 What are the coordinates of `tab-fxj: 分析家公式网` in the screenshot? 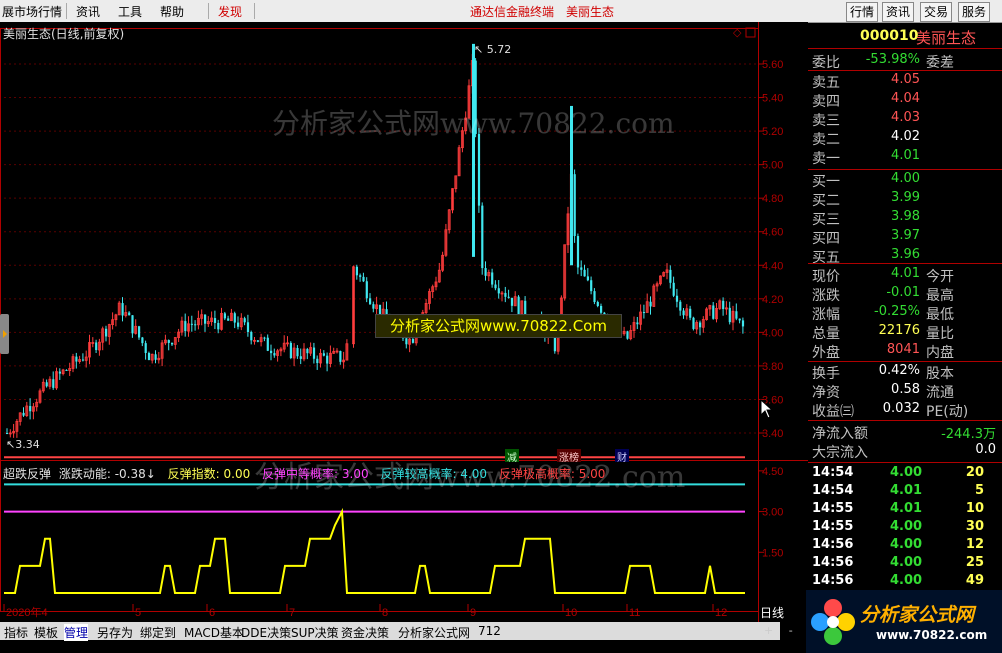 It's located at (434, 632).